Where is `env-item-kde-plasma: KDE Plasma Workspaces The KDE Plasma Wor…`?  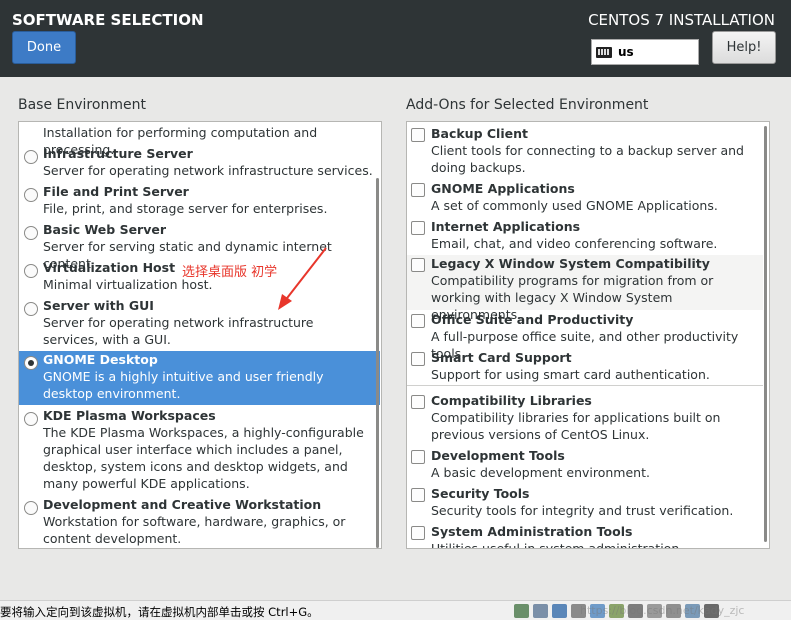 env-item-kde-plasma: KDE Plasma Workspaces The KDE Plasma Wor… is located at coordinates (197, 449).